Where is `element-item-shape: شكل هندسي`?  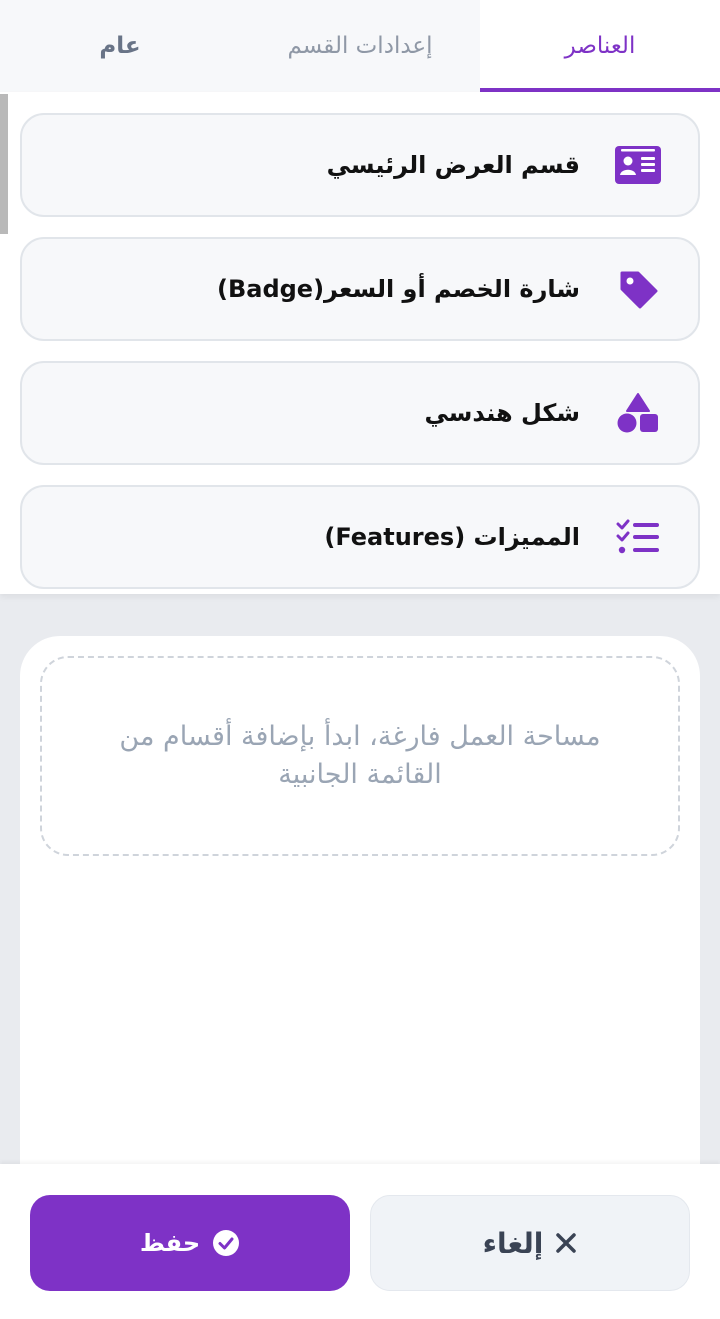
element-item-shape: شكل هندسي is located at coordinates (360, 413).